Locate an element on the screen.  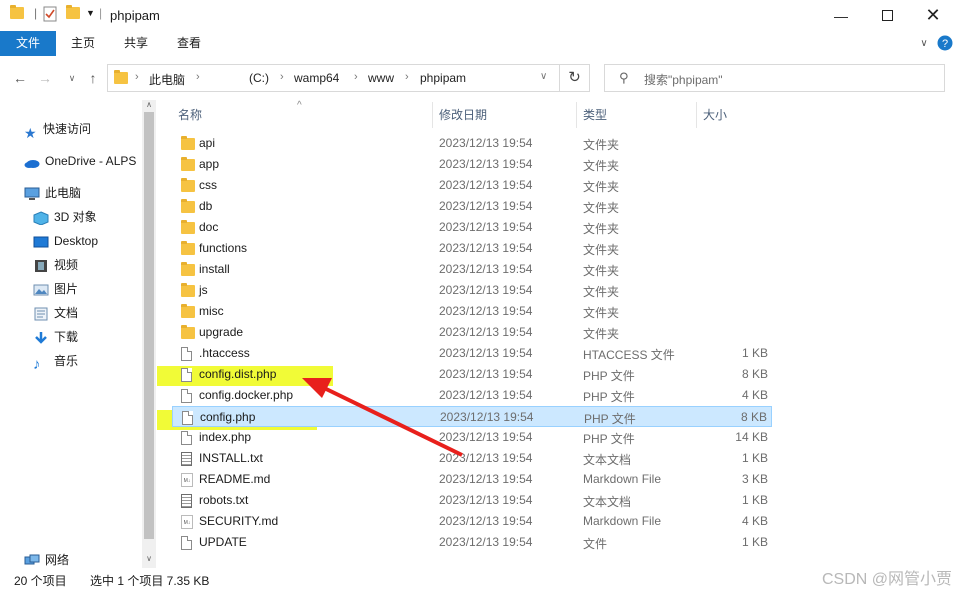
file-row: js 2023/12/13 19:54 文件夹 is located at coordinates (472, 290).